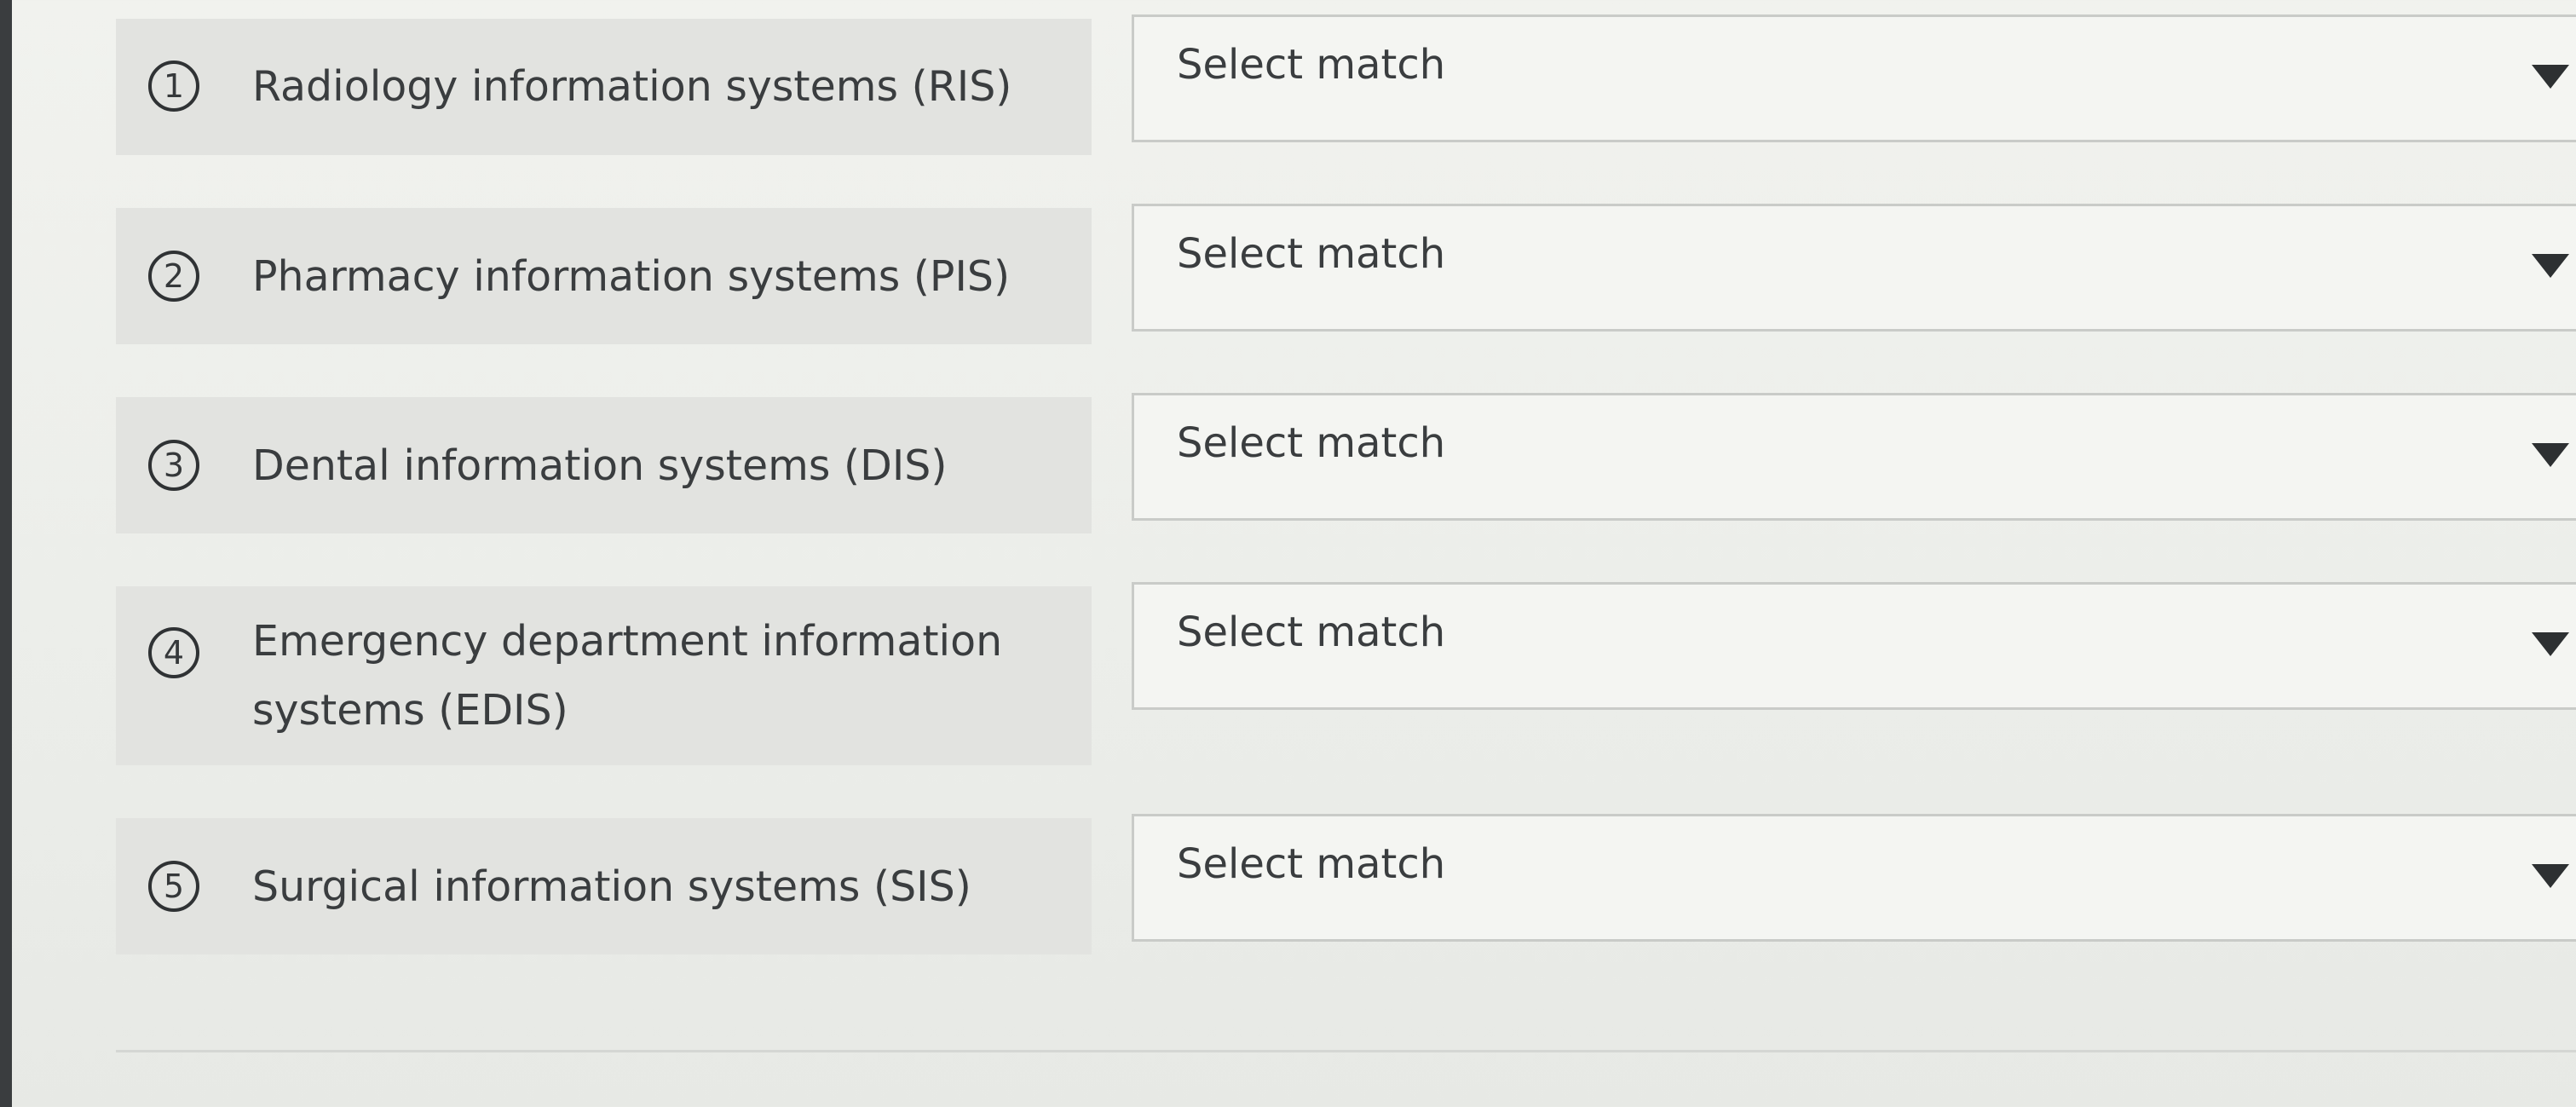 The image size is (2576, 1107). I want to click on term-box-3: 3 Dental information systems (DIS), so click(604, 465).